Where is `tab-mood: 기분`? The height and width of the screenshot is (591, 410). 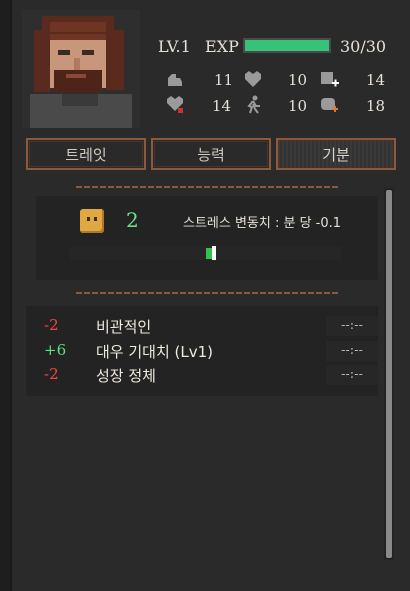
tab-mood: 기분 is located at coordinates (336, 154).